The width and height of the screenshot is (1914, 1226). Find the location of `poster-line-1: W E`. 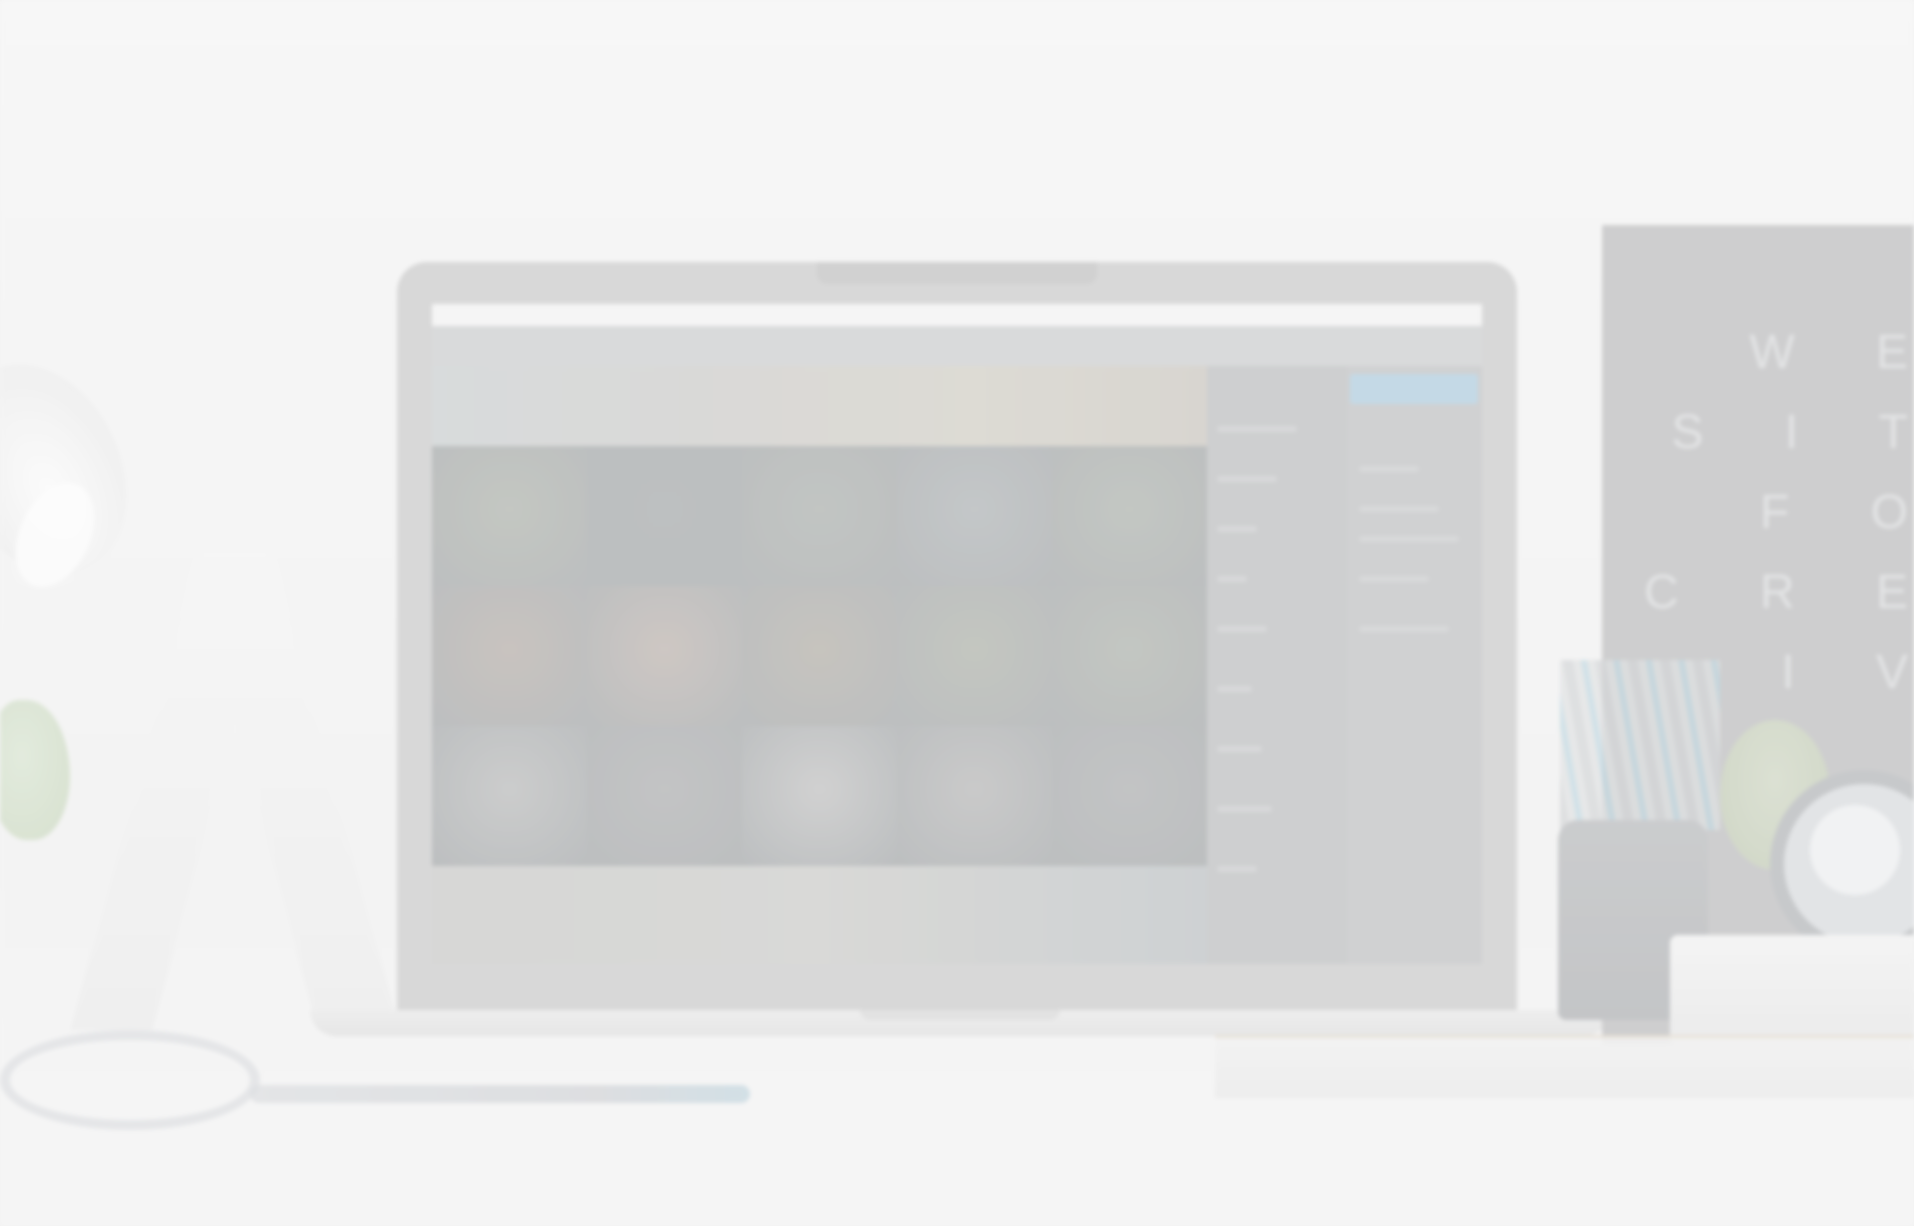

poster-line-1: W E is located at coordinates (1828, 352).